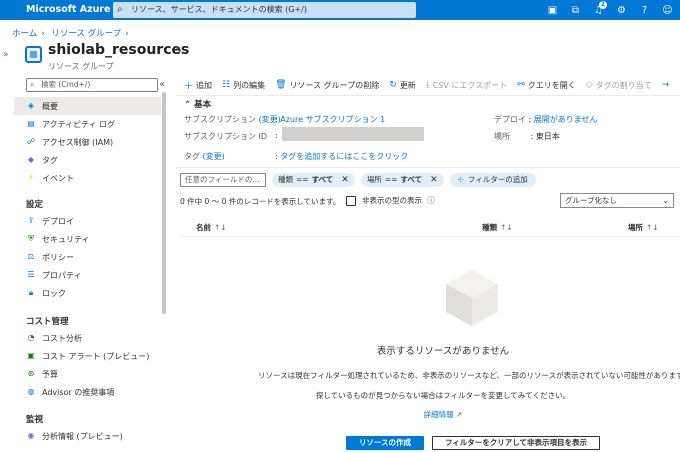 The image size is (680, 452). I want to click on sidebar-item-properties: ☰ プロパティ, so click(87, 275).